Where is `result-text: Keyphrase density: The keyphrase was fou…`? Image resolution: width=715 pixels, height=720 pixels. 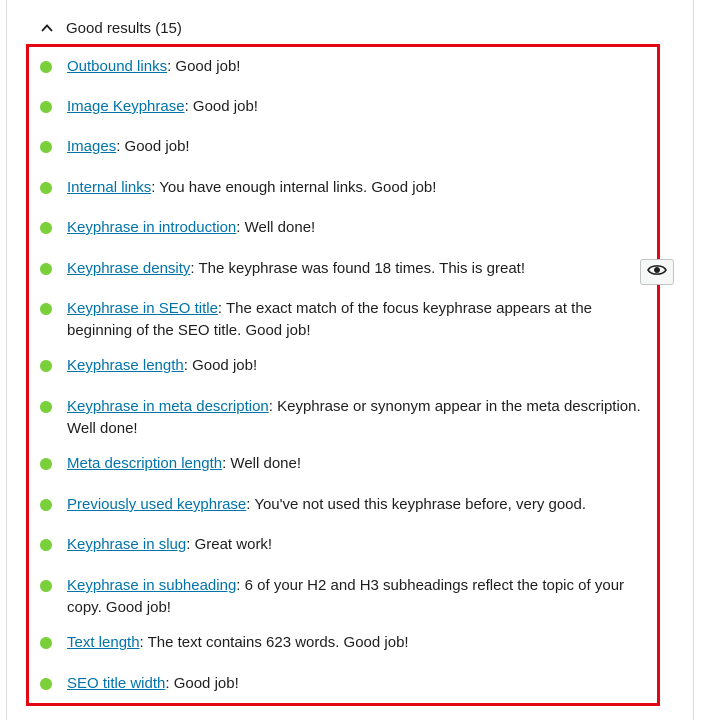 result-text: Keyphrase density: The keyphrase was fou… is located at coordinates (362, 269).